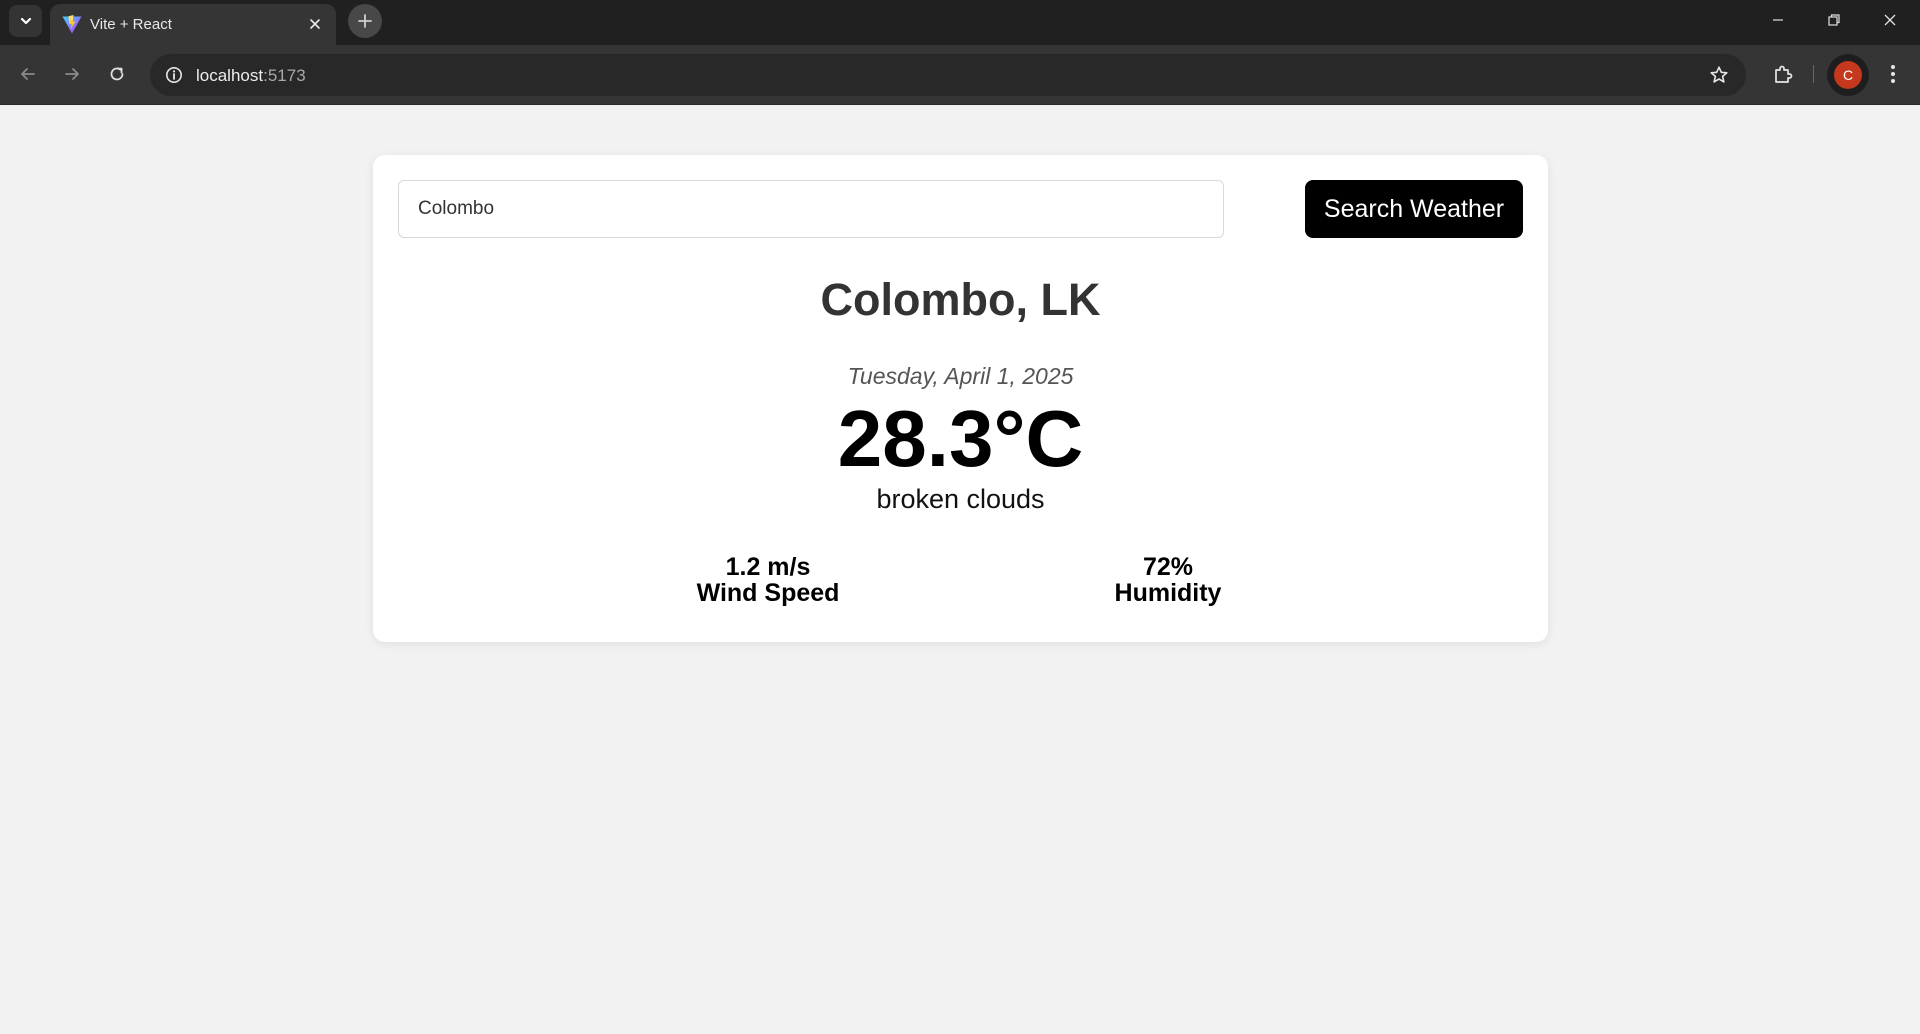  I want to click on reload-icon, so click(117, 74).